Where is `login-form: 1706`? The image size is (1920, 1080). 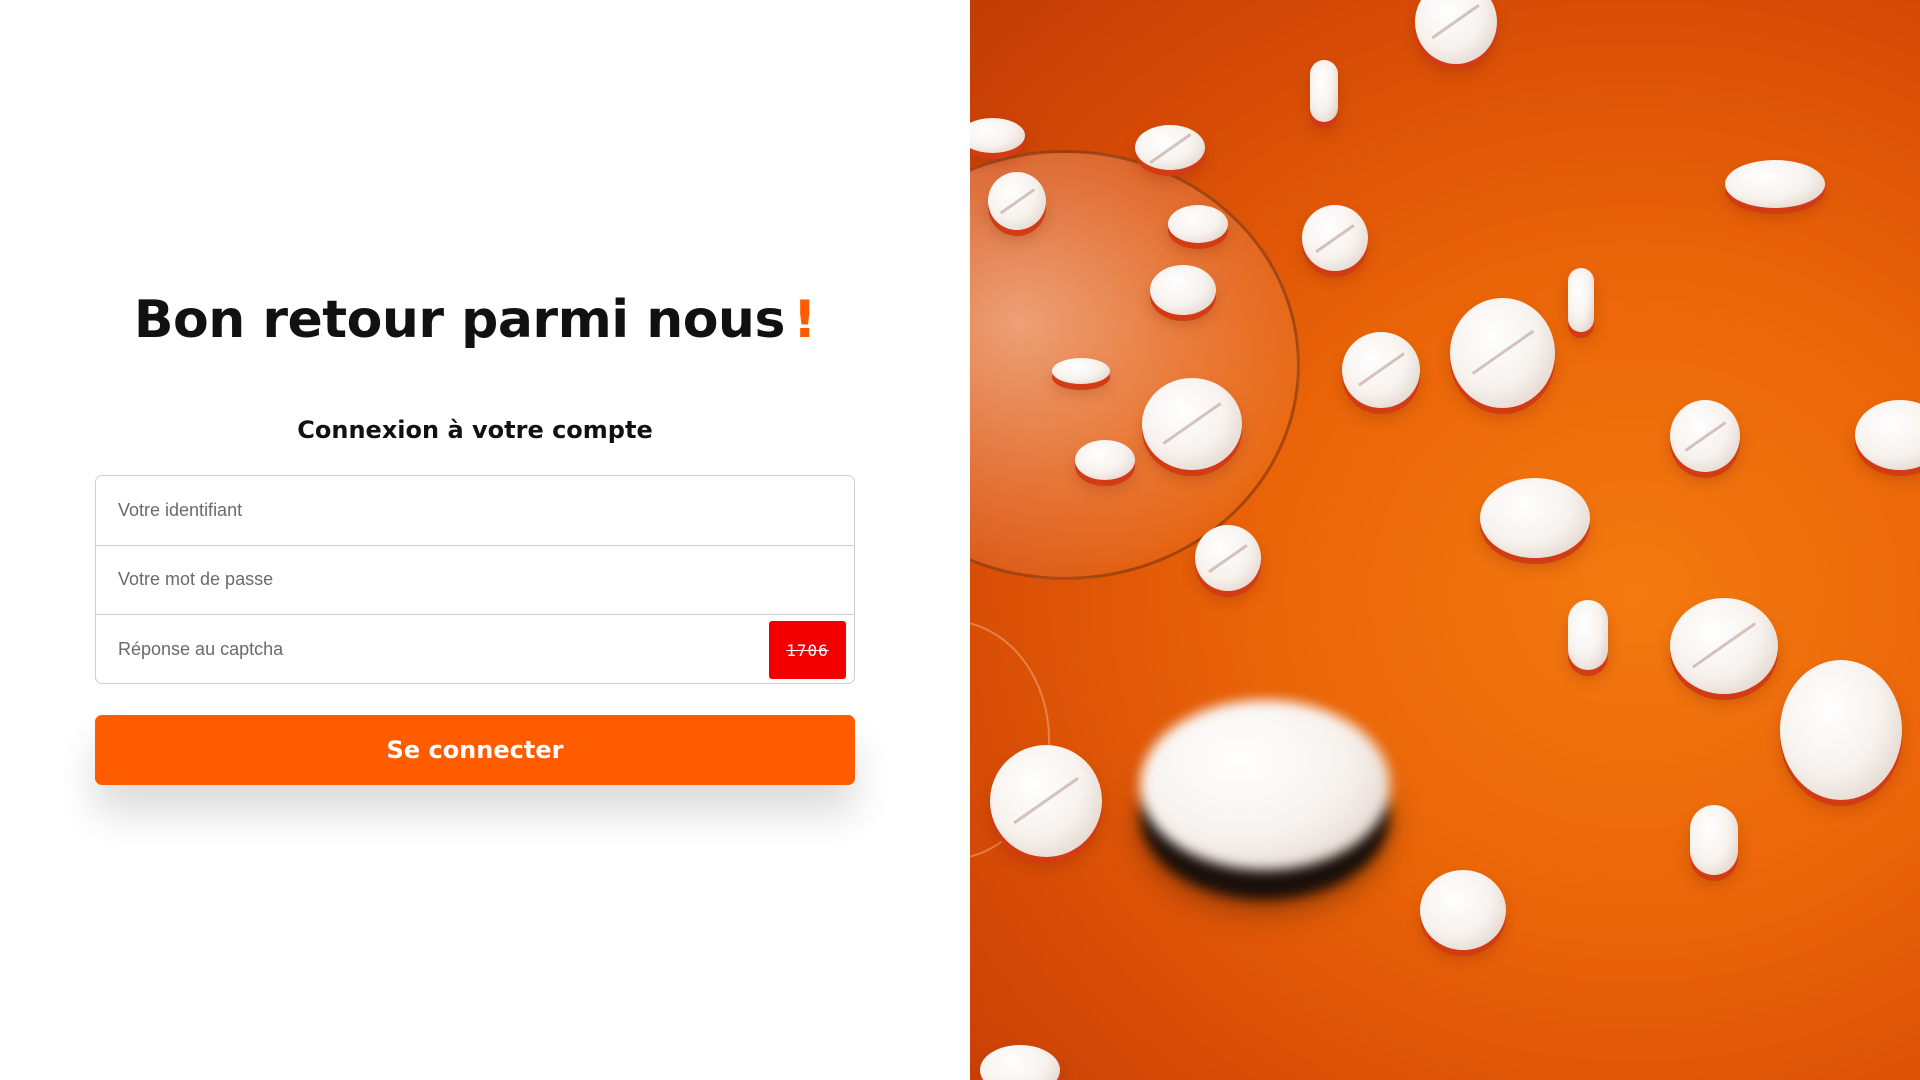
login-form: 1706 is located at coordinates (475, 579).